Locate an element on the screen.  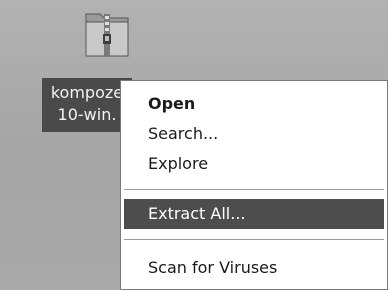
menu-item-open: Open is located at coordinates (254, 104).